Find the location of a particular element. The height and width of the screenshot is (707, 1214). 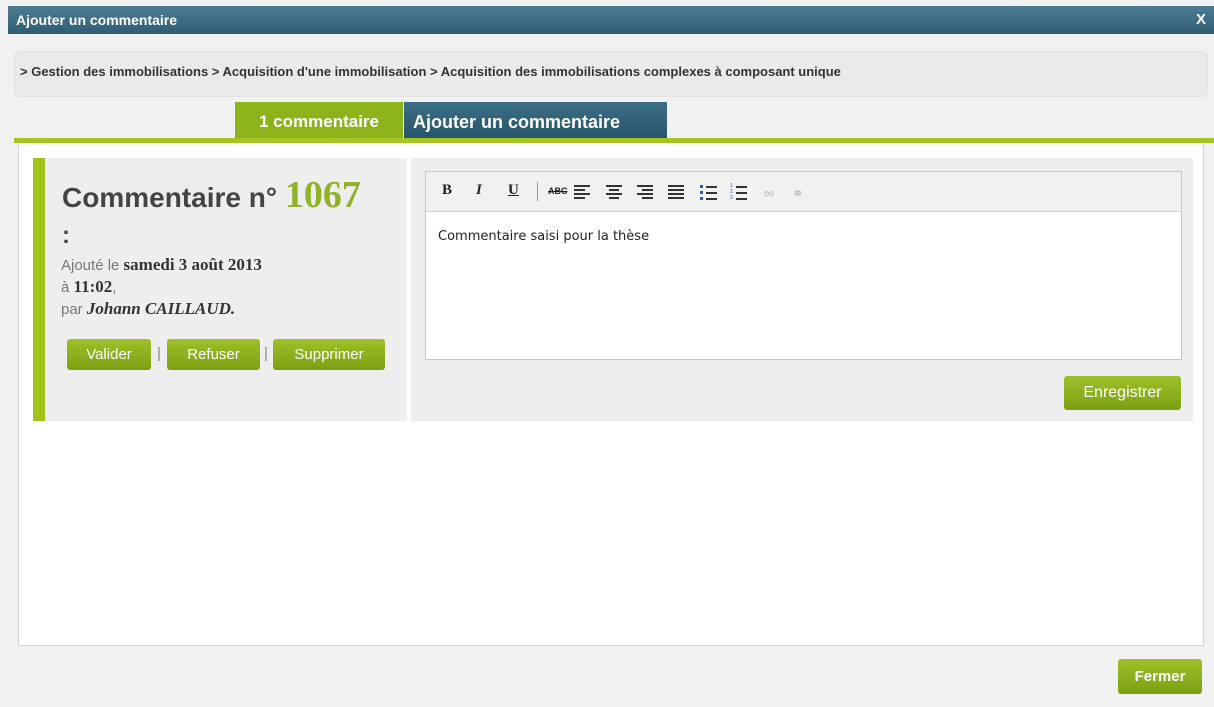

bullet-list-icon is located at coordinates (709, 192).